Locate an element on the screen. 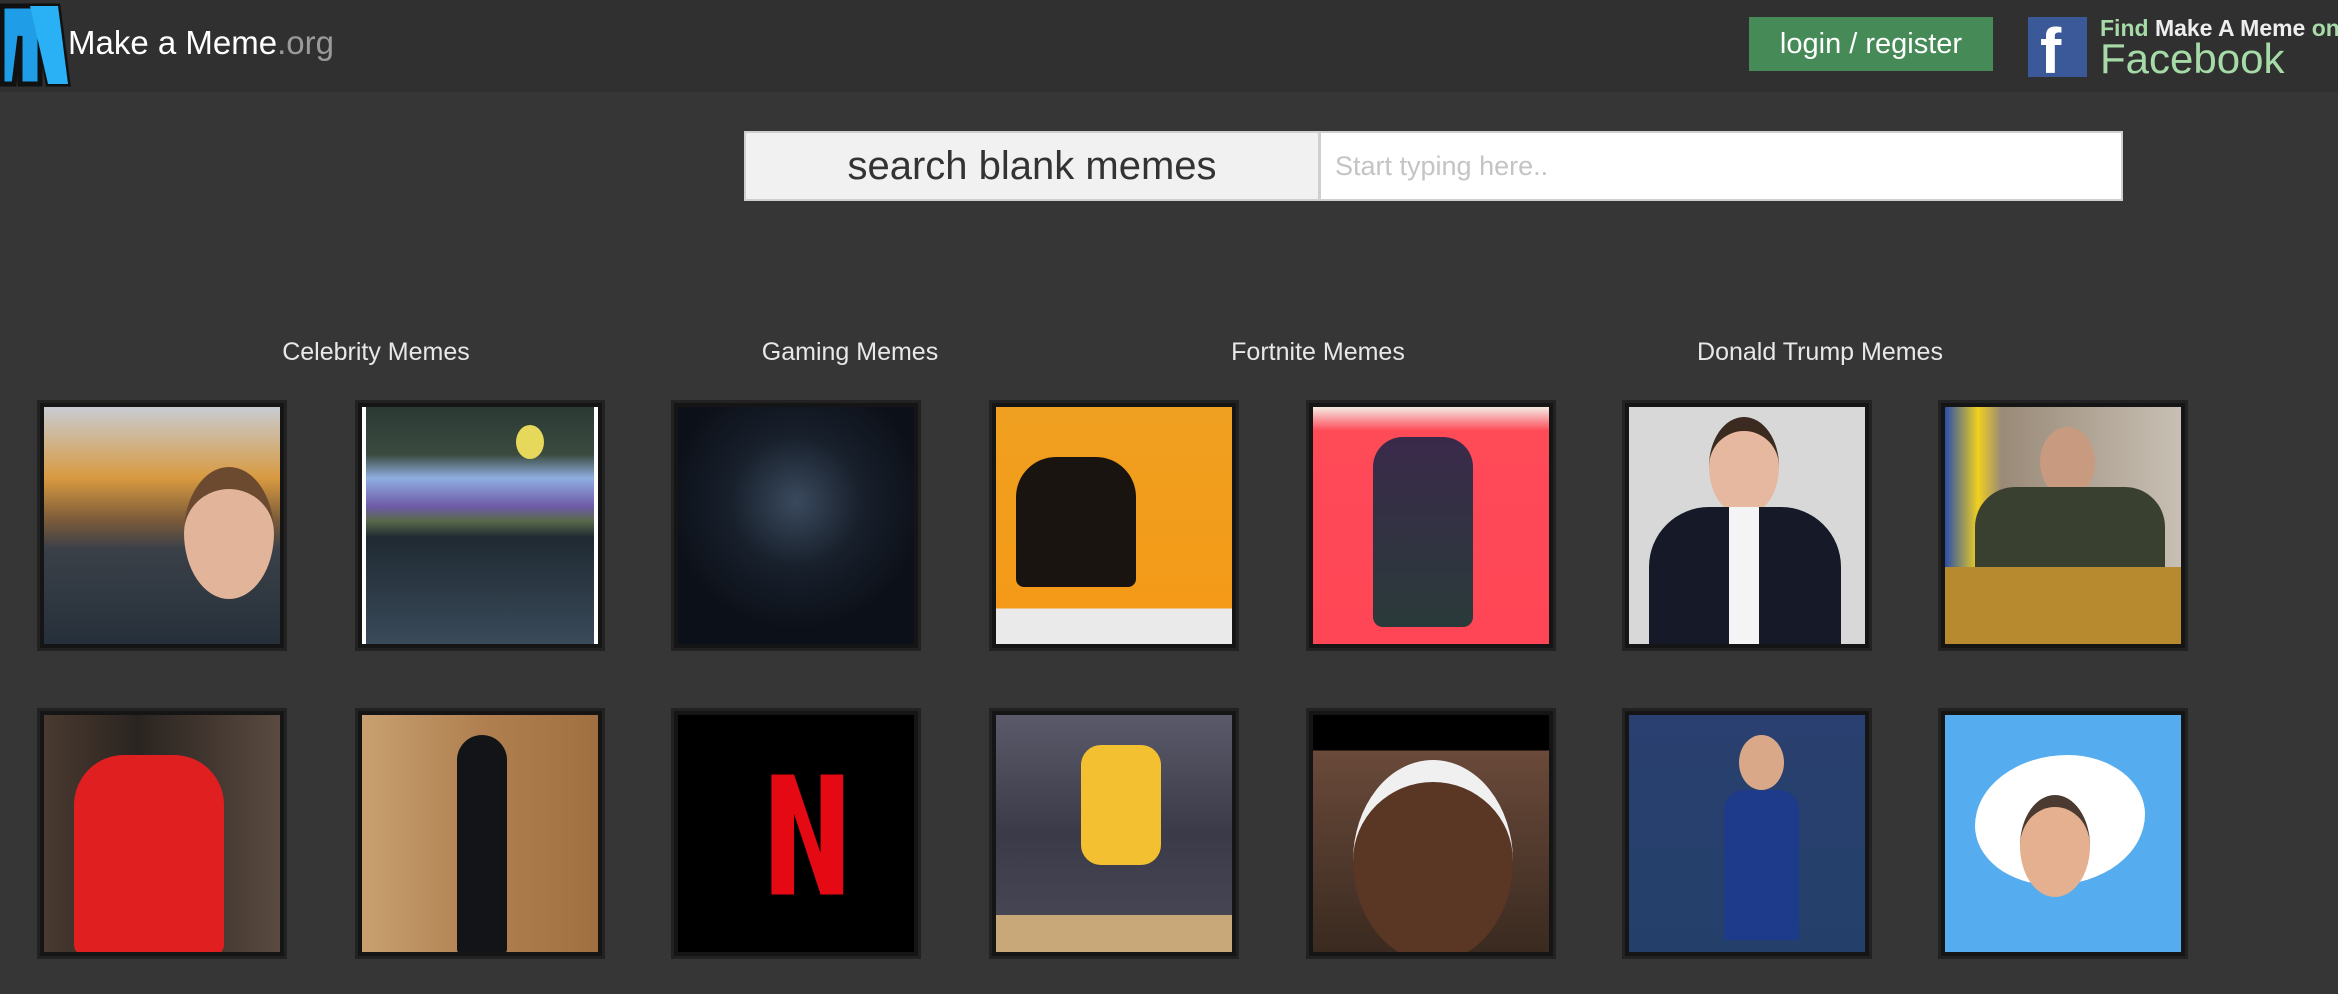 The width and height of the screenshot is (2338, 994). meme-thumbnail-elon-musk is located at coordinates (1747, 525).